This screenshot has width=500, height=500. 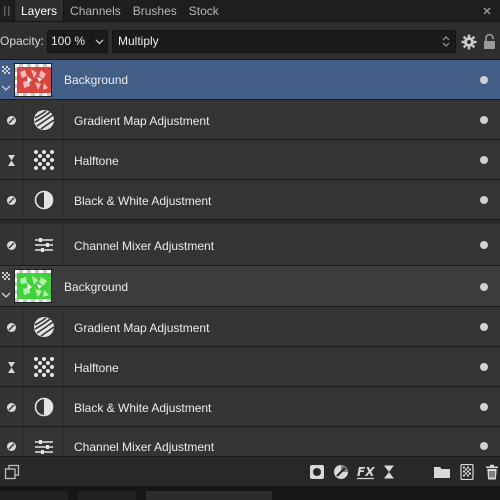 What do you see at coordinates (446, 41) in the screenshot?
I see `select-arrows-icon` at bounding box center [446, 41].